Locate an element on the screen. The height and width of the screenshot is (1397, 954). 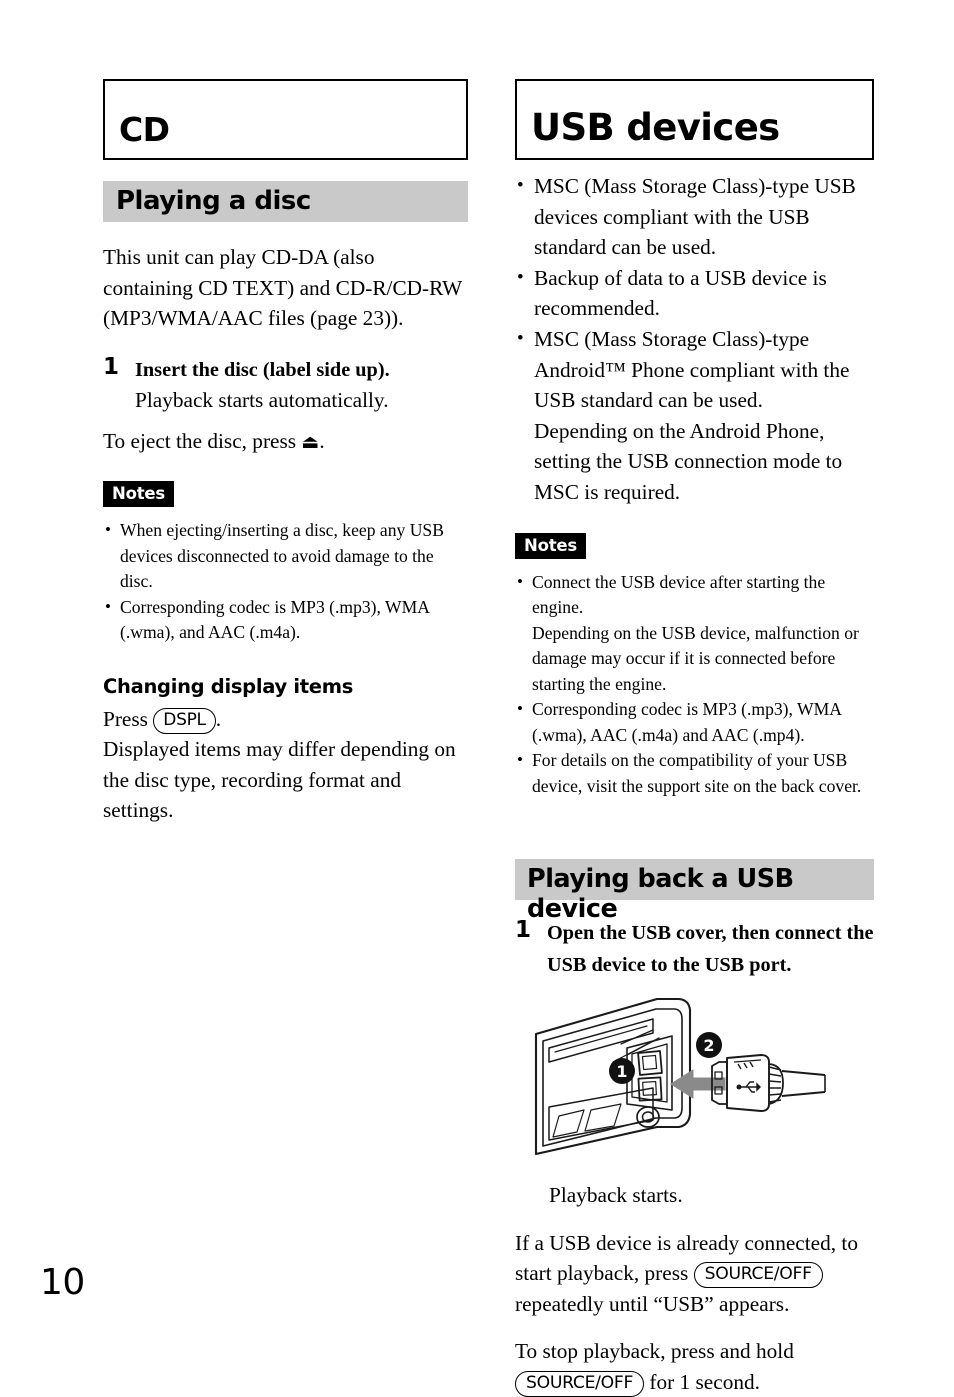
usb-illustration-wrapper: 1 2 is located at coordinates (694, 1082).